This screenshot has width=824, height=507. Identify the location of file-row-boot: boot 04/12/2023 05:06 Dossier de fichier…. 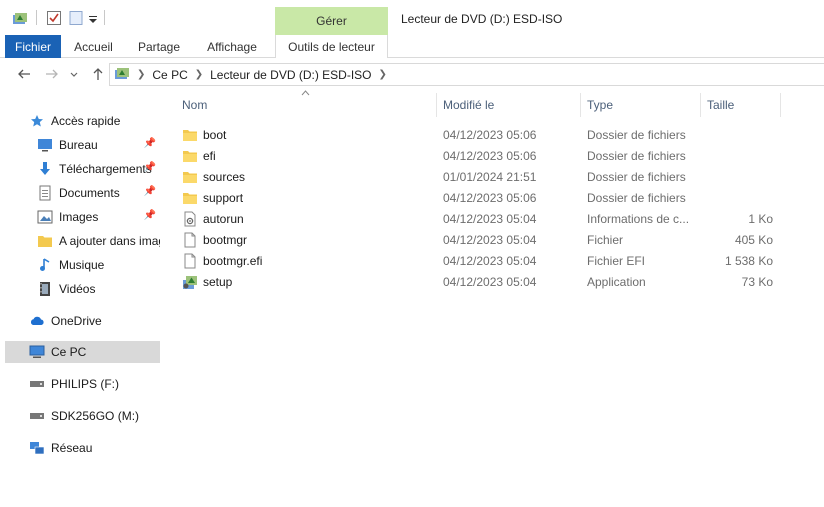
(480, 134).